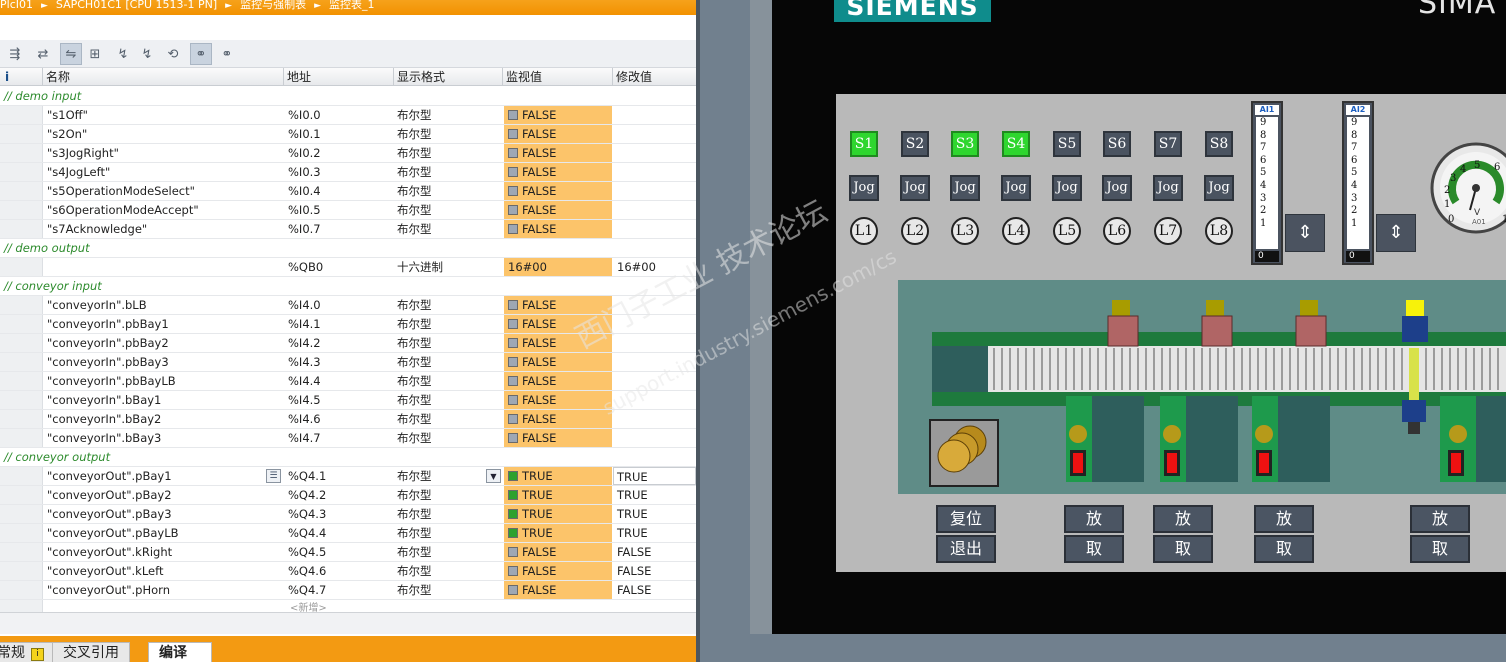 Image resolution: width=1506 pixels, height=662 pixels. I want to click on add-row-icon: ⇄, so click(43, 54).